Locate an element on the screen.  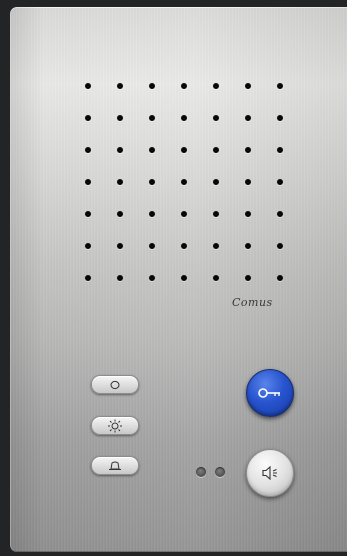
light-button is located at coordinates (115, 425).